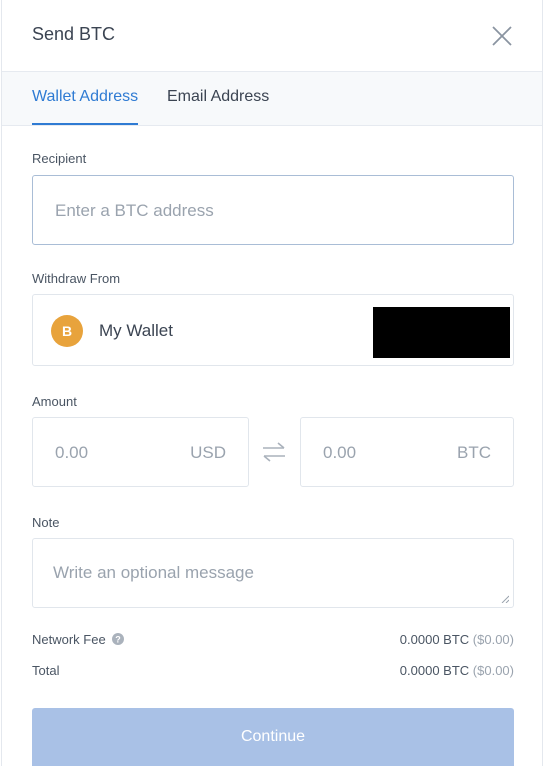  What do you see at coordinates (378, 453) in the screenshot?
I see `amount-btc-input` at bounding box center [378, 453].